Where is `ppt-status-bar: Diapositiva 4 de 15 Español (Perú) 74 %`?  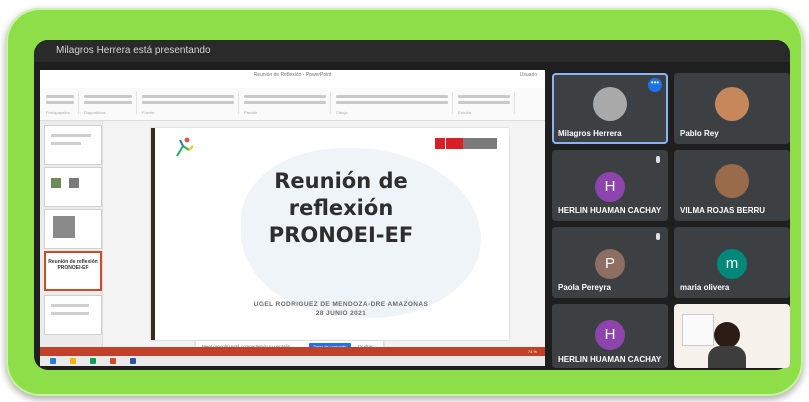 ppt-status-bar: Diapositiva 4 de 15 Español (Perú) 74 % is located at coordinates (292, 354).